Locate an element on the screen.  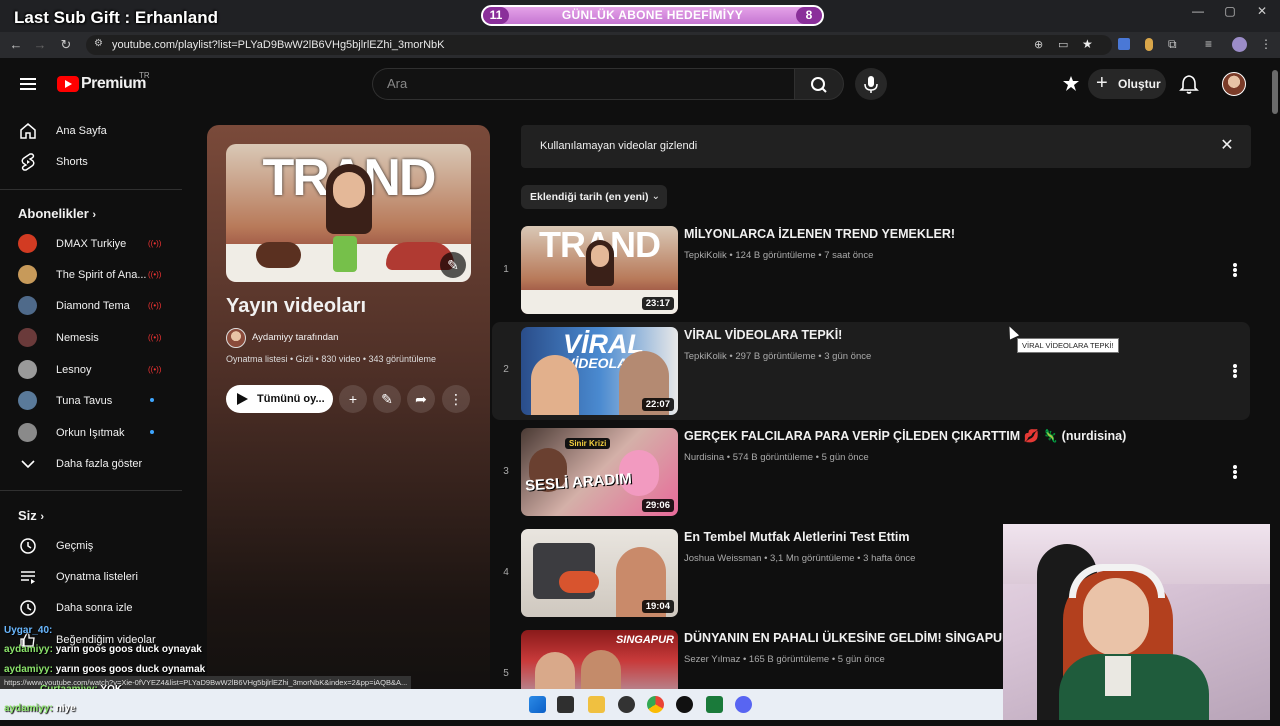
edit-thumbnail-pencil-icon: ✎ is located at coordinates (453, 265).